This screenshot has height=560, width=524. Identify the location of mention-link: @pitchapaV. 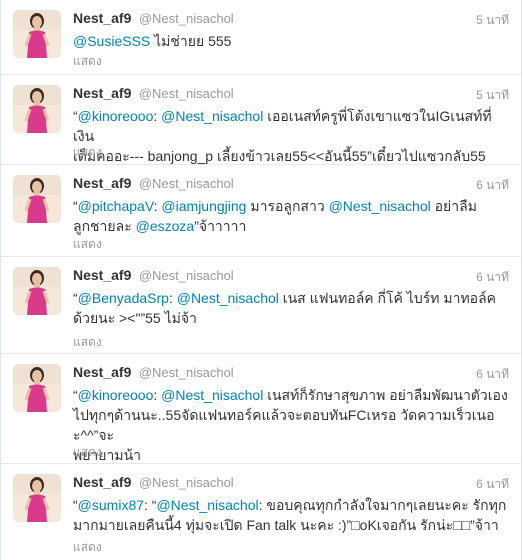
(116, 206).